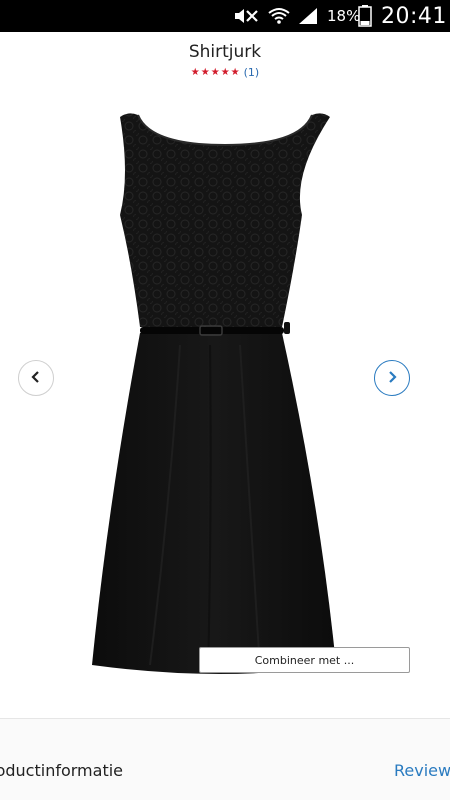 The image size is (450, 800). Describe the element at coordinates (344, 16) in the screenshot. I see `battery-percentage: 18%` at that location.